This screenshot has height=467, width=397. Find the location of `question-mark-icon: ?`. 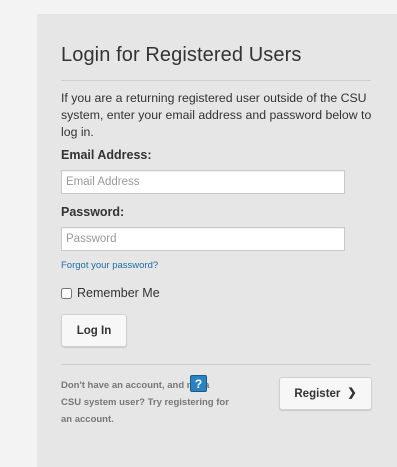

question-mark-icon: ? is located at coordinates (198, 383).